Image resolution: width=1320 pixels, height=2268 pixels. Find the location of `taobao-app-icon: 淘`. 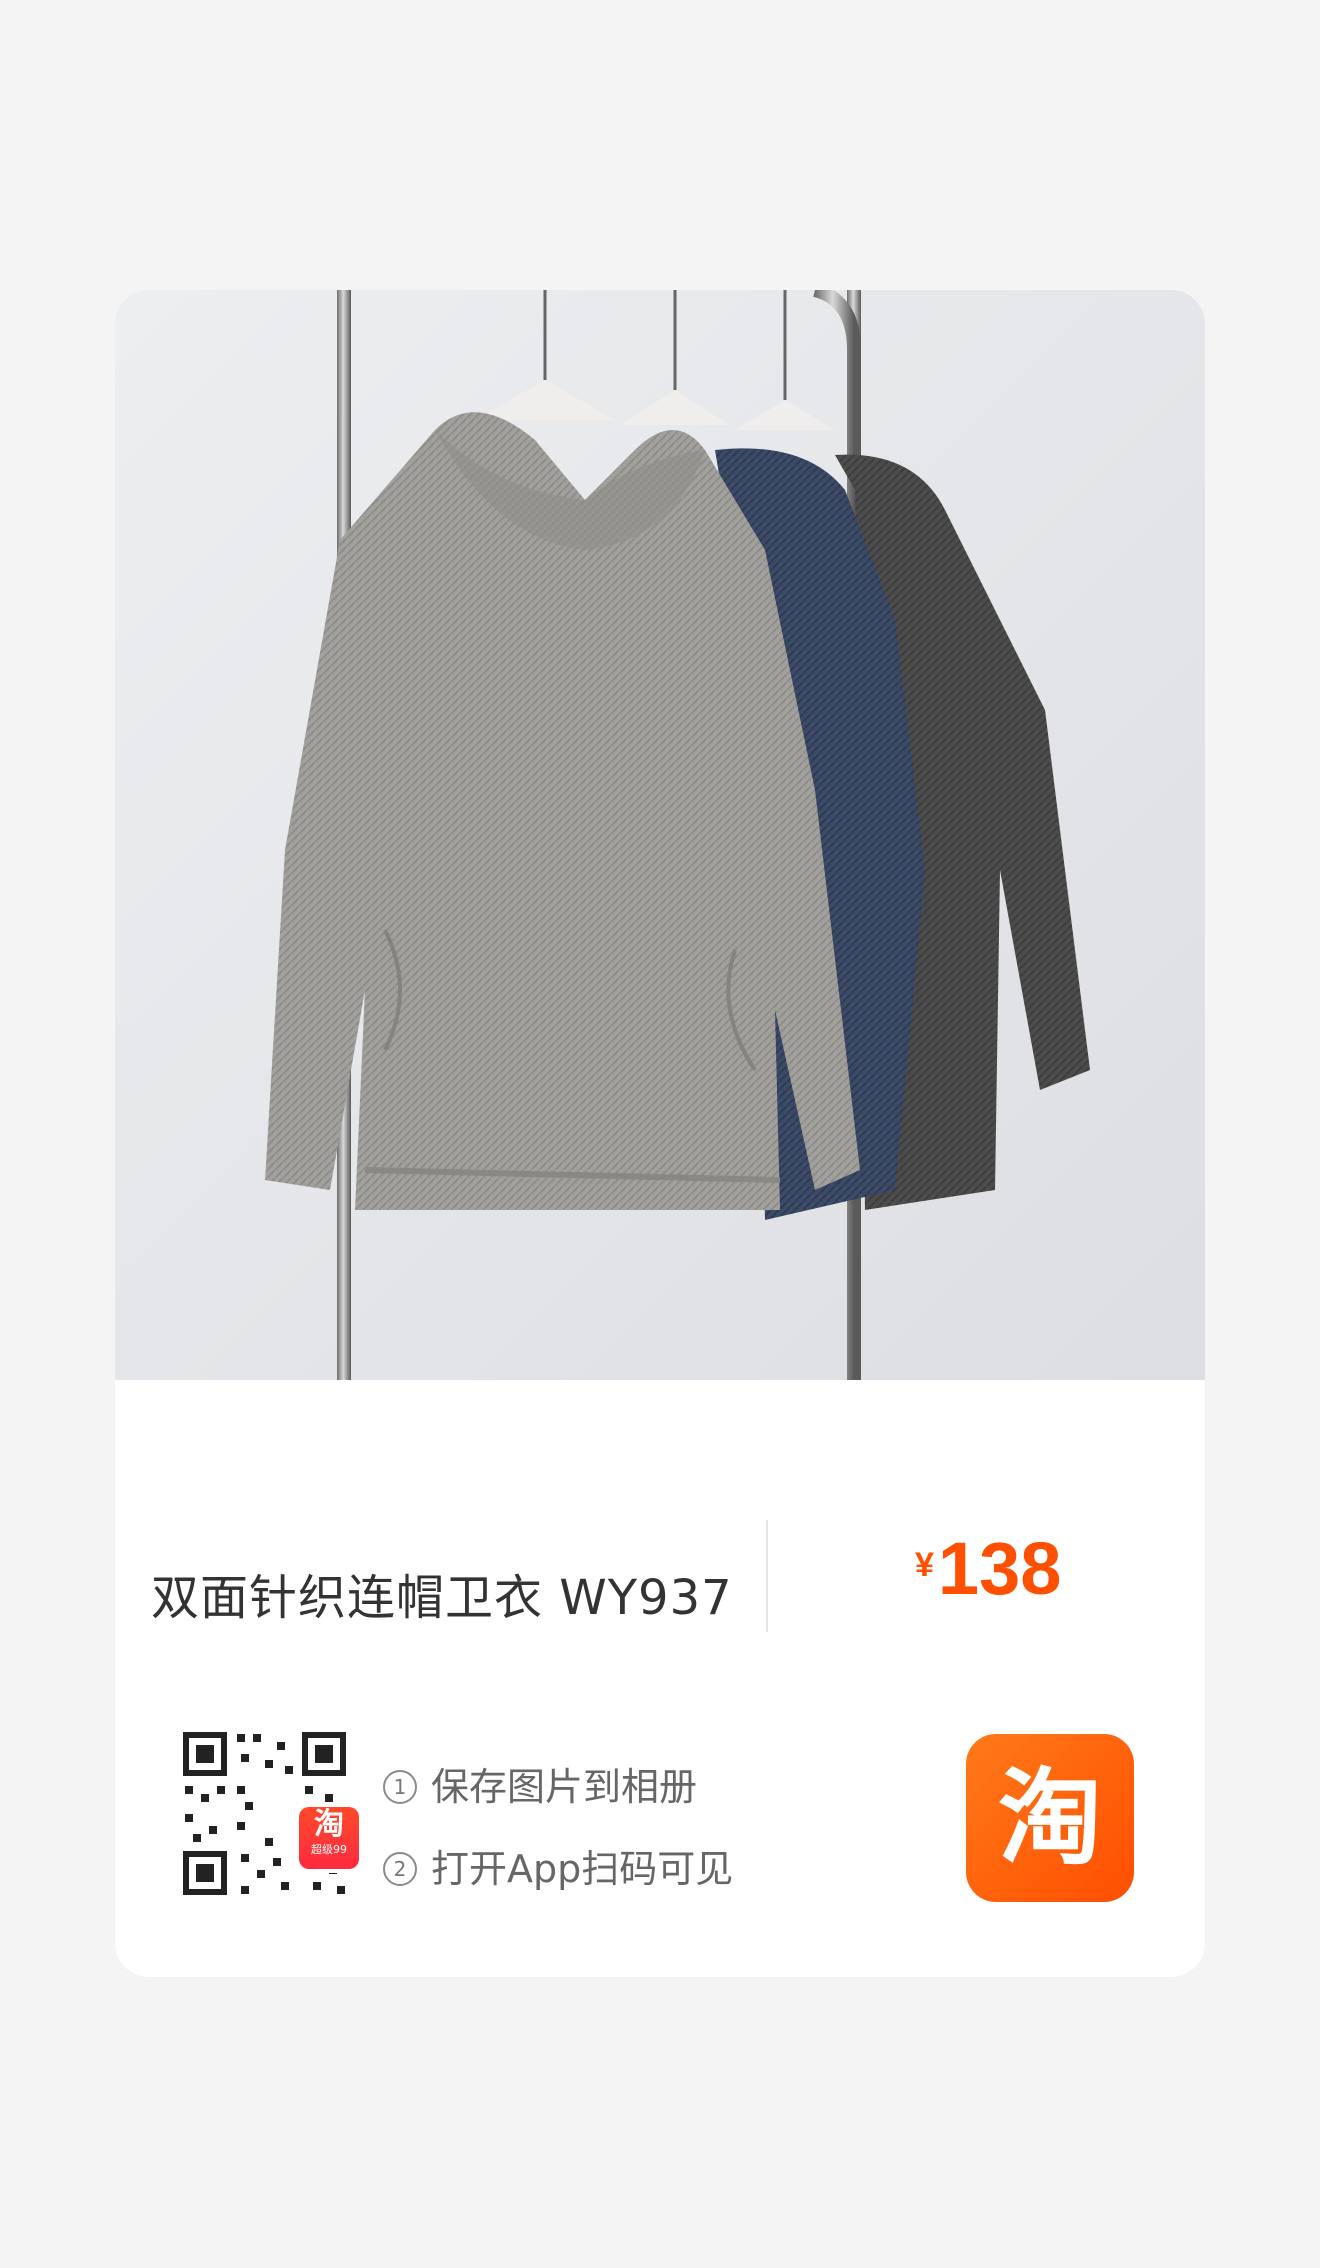

taobao-app-icon: 淘 is located at coordinates (1050, 1818).